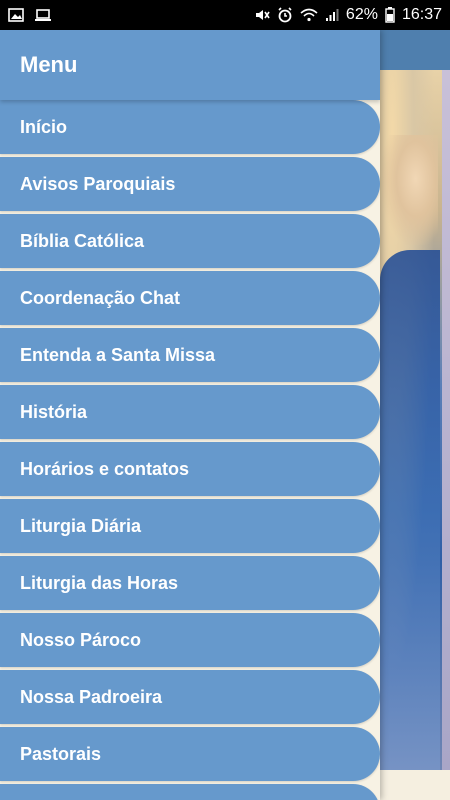 The width and height of the screenshot is (450, 800). Describe the element at coordinates (361, 14) in the screenshot. I see `battery-percent: 62%` at that location.